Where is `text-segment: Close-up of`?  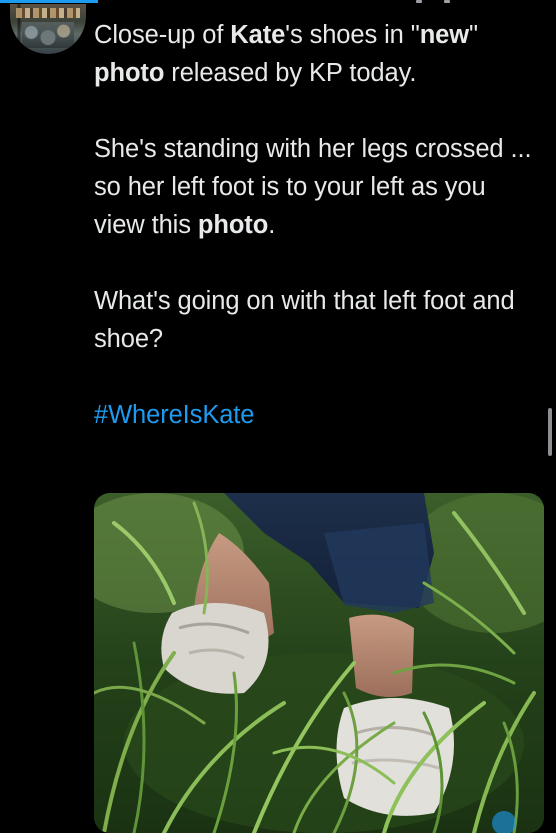
text-segment: Close-up of is located at coordinates (162, 35).